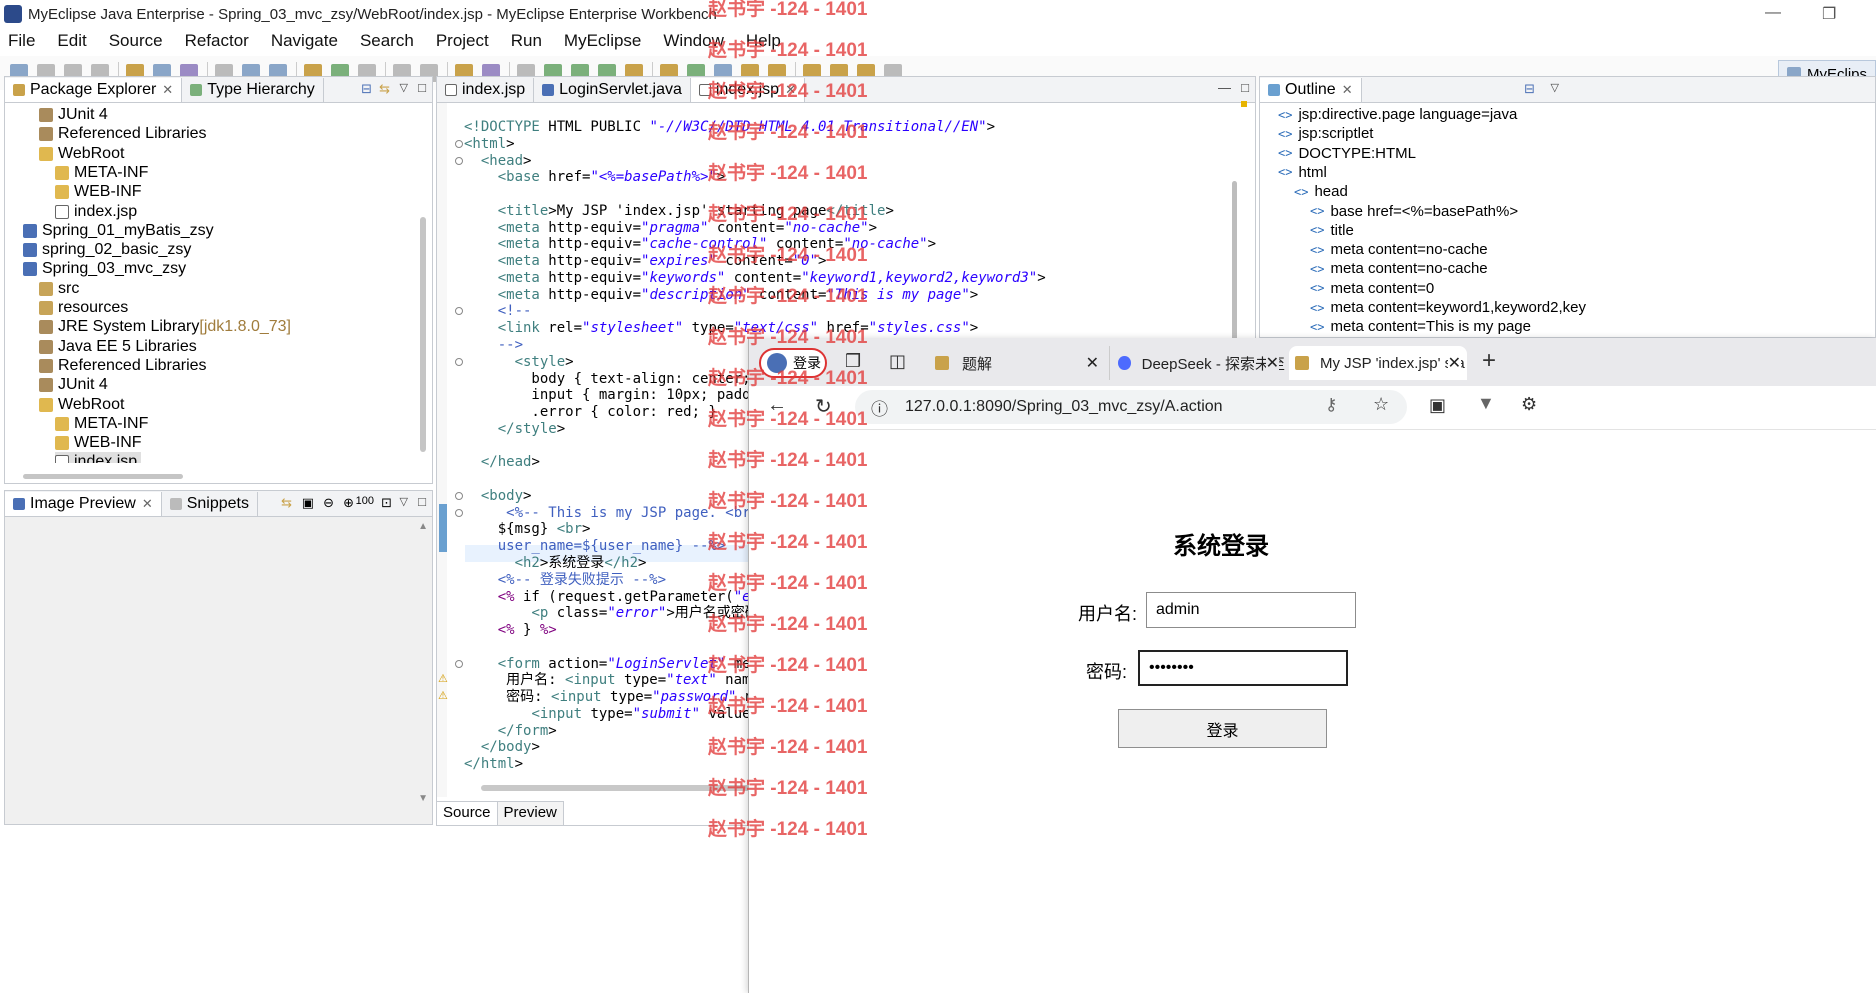 This screenshot has width=1876, height=993. What do you see at coordinates (1414, 211) in the screenshot?
I see `outline-item: <> base href=<%=basePath%>` at bounding box center [1414, 211].